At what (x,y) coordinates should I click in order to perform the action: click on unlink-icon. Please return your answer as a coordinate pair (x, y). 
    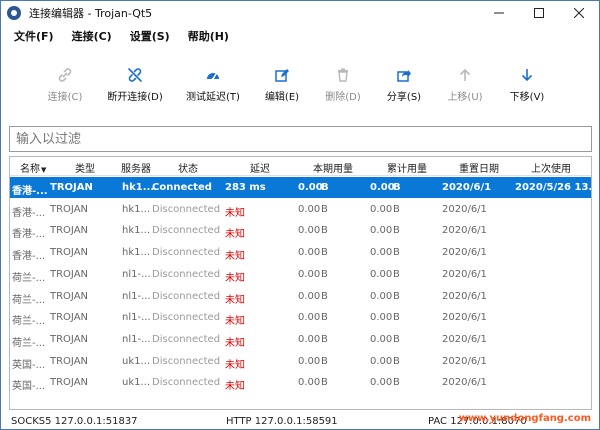
    Looking at the image, I should click on (135, 75).